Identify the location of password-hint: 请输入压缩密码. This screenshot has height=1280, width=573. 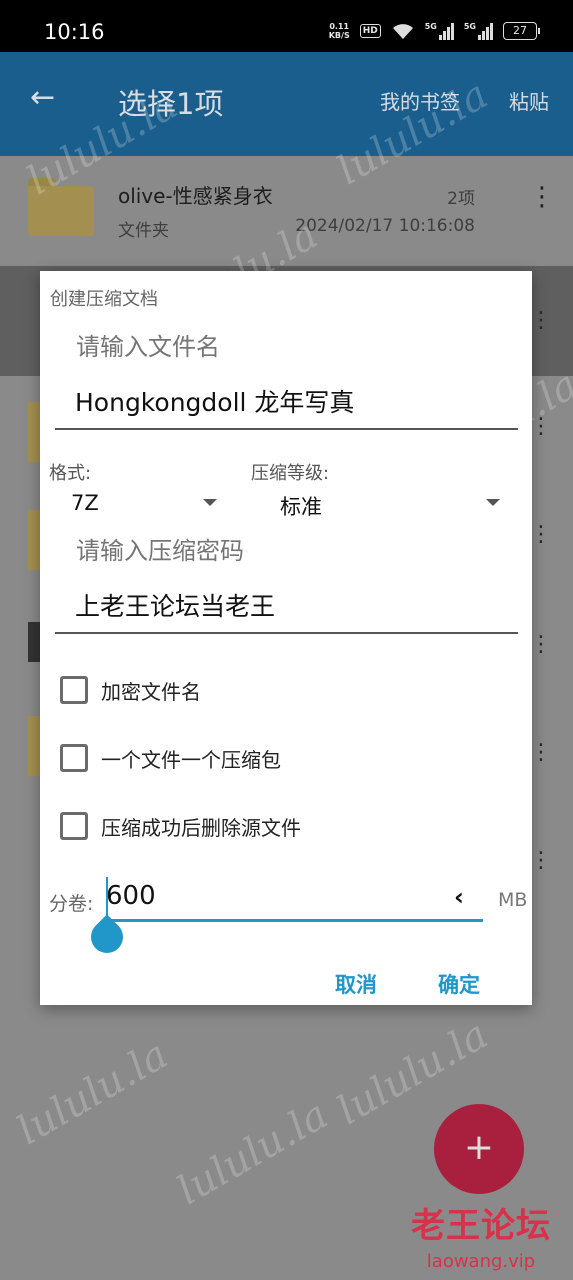
(160, 551).